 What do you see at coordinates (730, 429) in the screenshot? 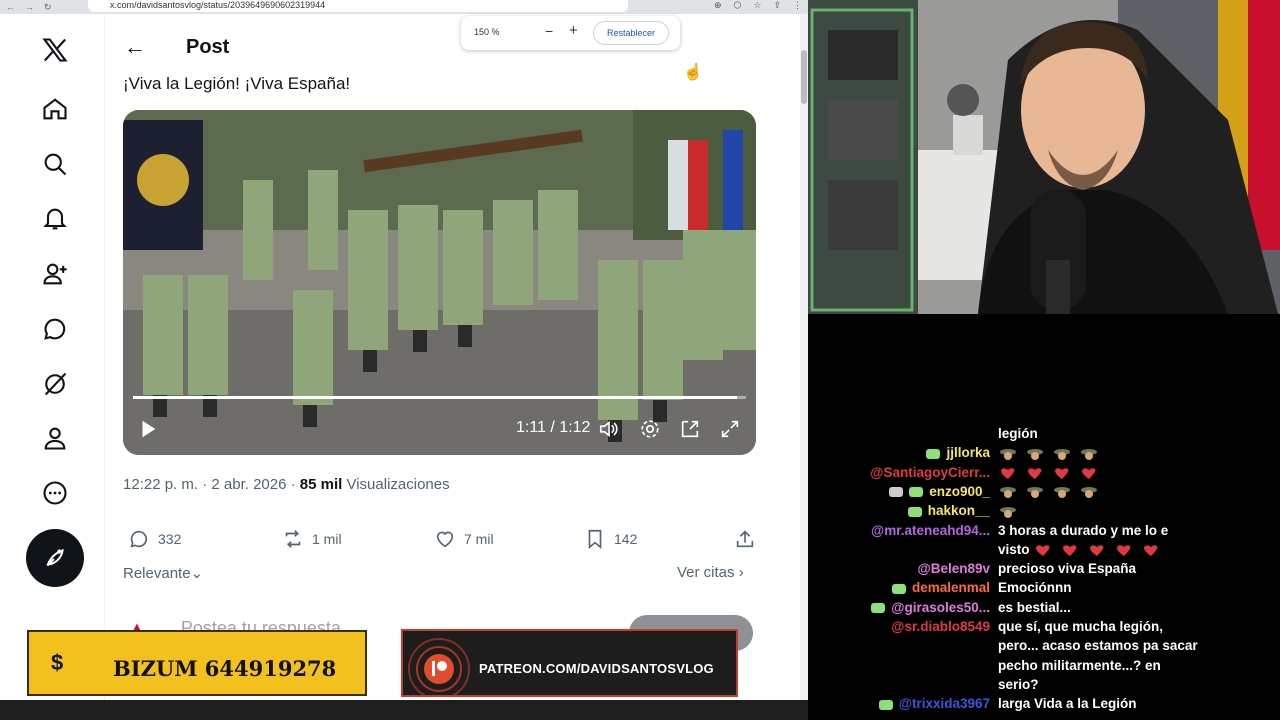
I see `fullscreen-icon` at bounding box center [730, 429].